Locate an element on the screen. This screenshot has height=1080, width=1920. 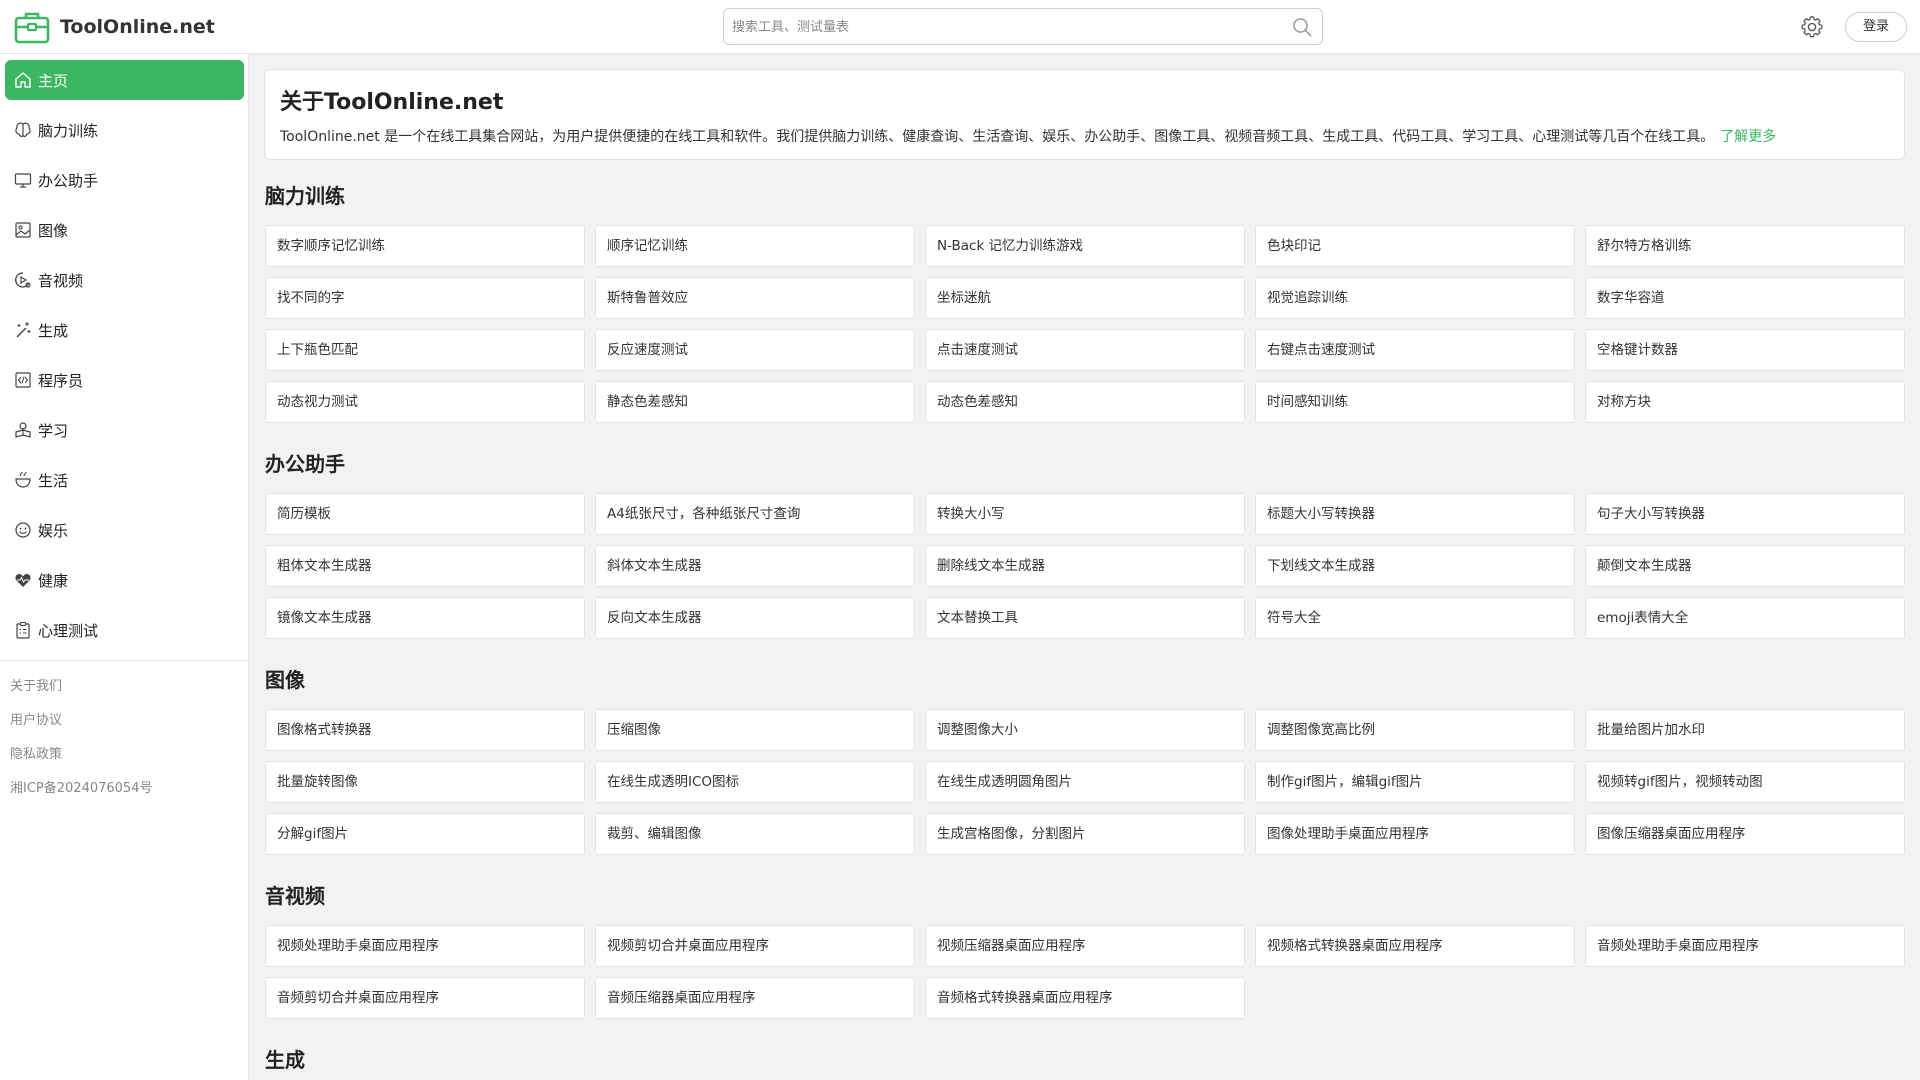
tool-card: 删除线文本生成器 is located at coordinates (1085, 566).